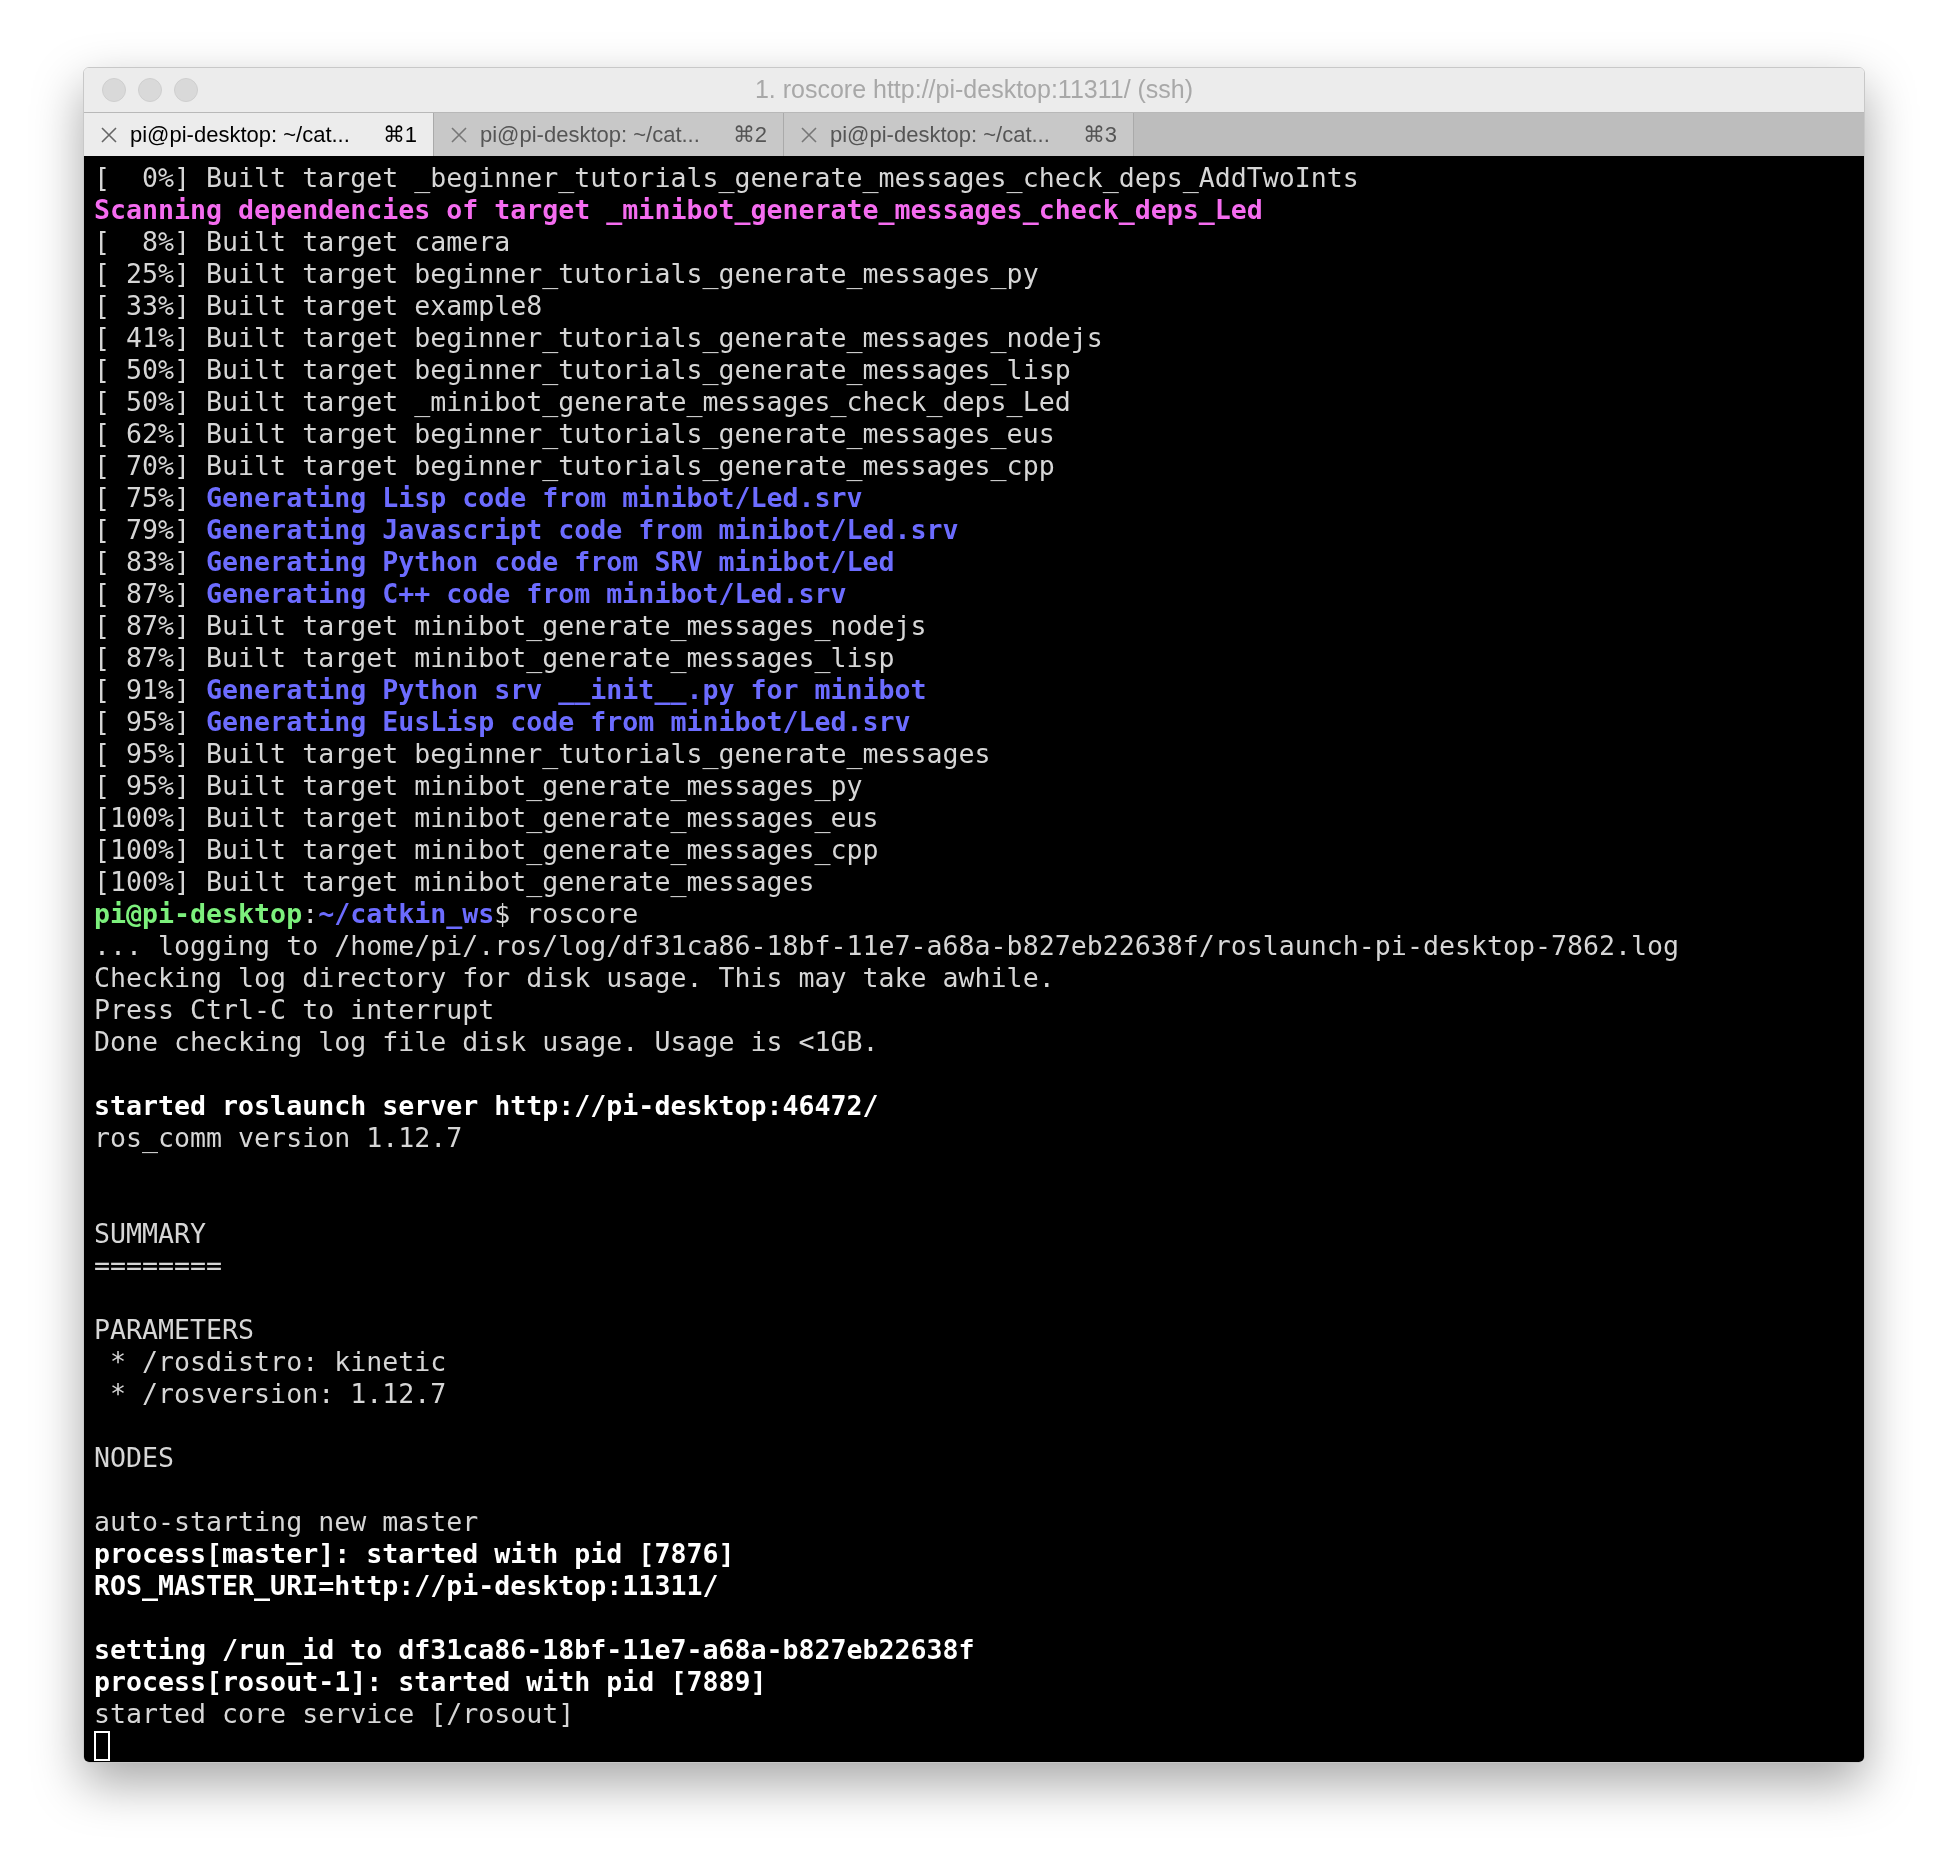 The image size is (1948, 1864). What do you see at coordinates (143, 689) in the screenshot?
I see `terminal-text: [ 91%]` at bounding box center [143, 689].